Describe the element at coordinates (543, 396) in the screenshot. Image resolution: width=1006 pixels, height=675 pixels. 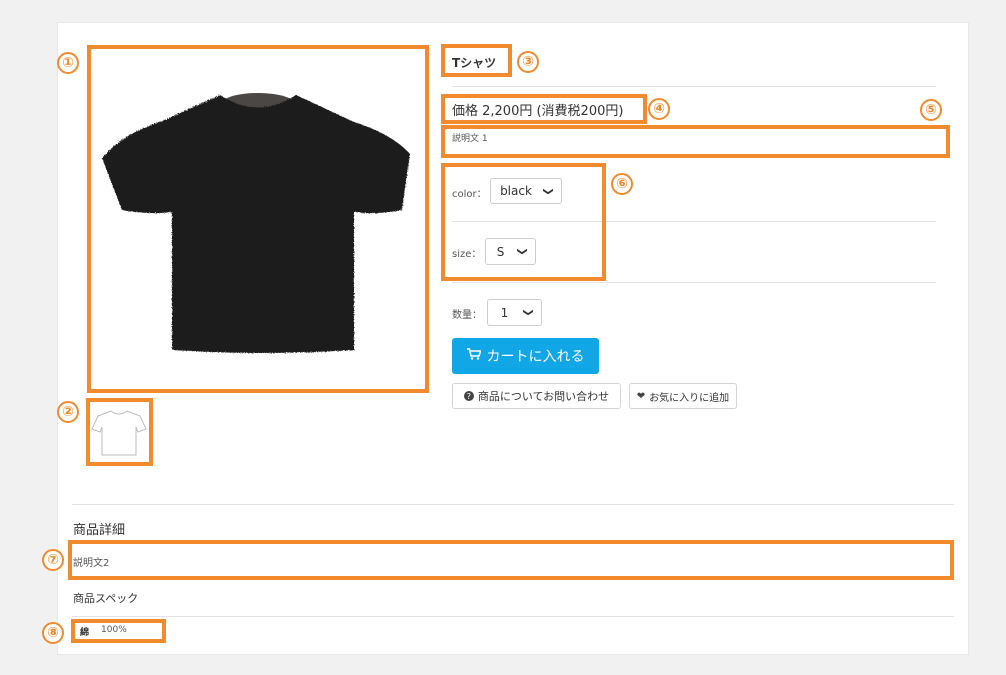
I see `product-inquiry-label: 商品についてお問い合わせ` at that location.